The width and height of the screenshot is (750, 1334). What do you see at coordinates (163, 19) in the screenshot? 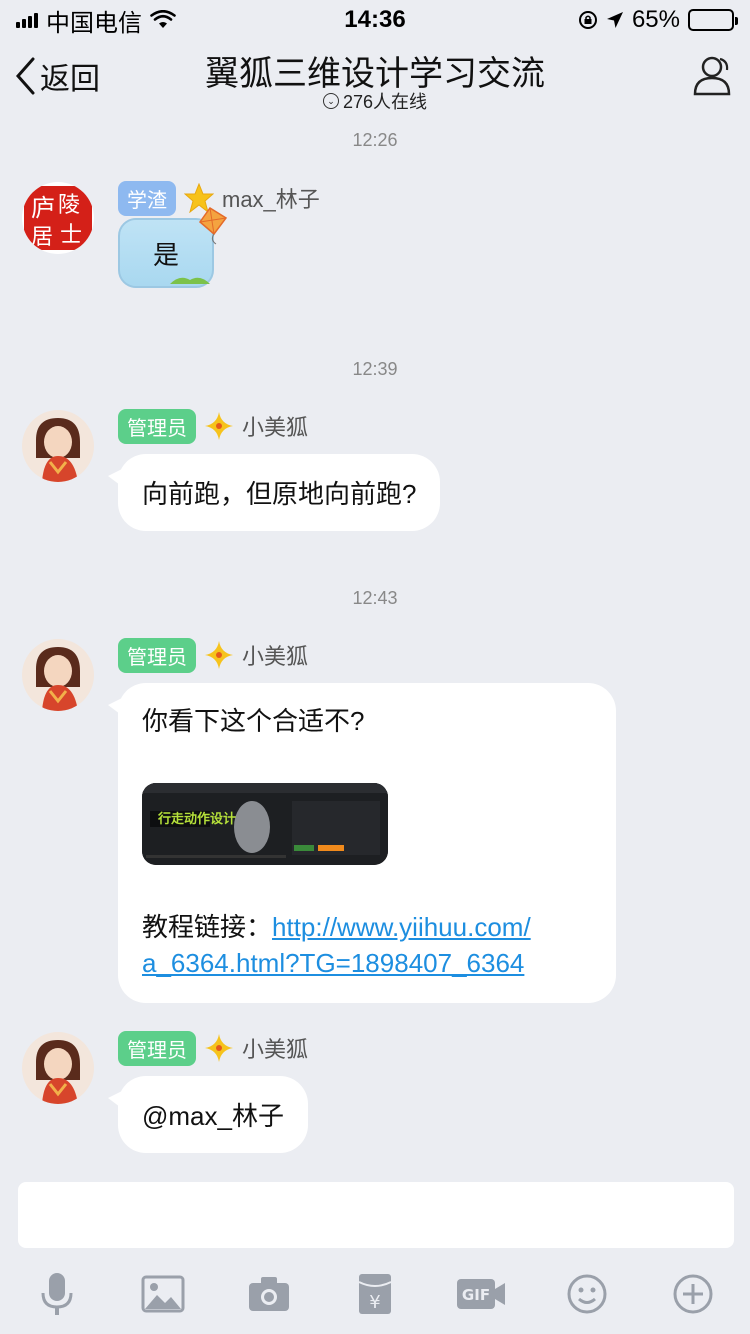
I see `wifi-icon` at bounding box center [163, 19].